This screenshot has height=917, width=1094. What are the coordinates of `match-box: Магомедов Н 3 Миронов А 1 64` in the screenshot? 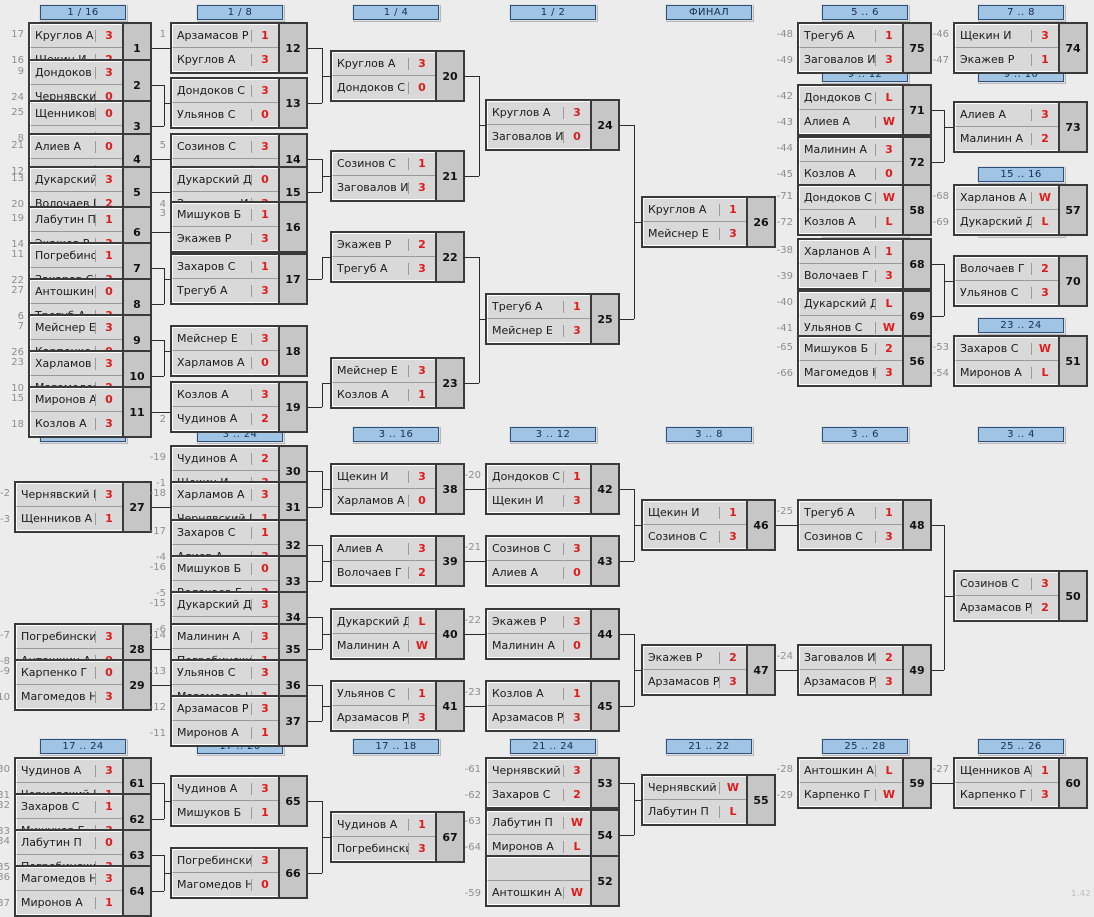 It's located at (83, 891).